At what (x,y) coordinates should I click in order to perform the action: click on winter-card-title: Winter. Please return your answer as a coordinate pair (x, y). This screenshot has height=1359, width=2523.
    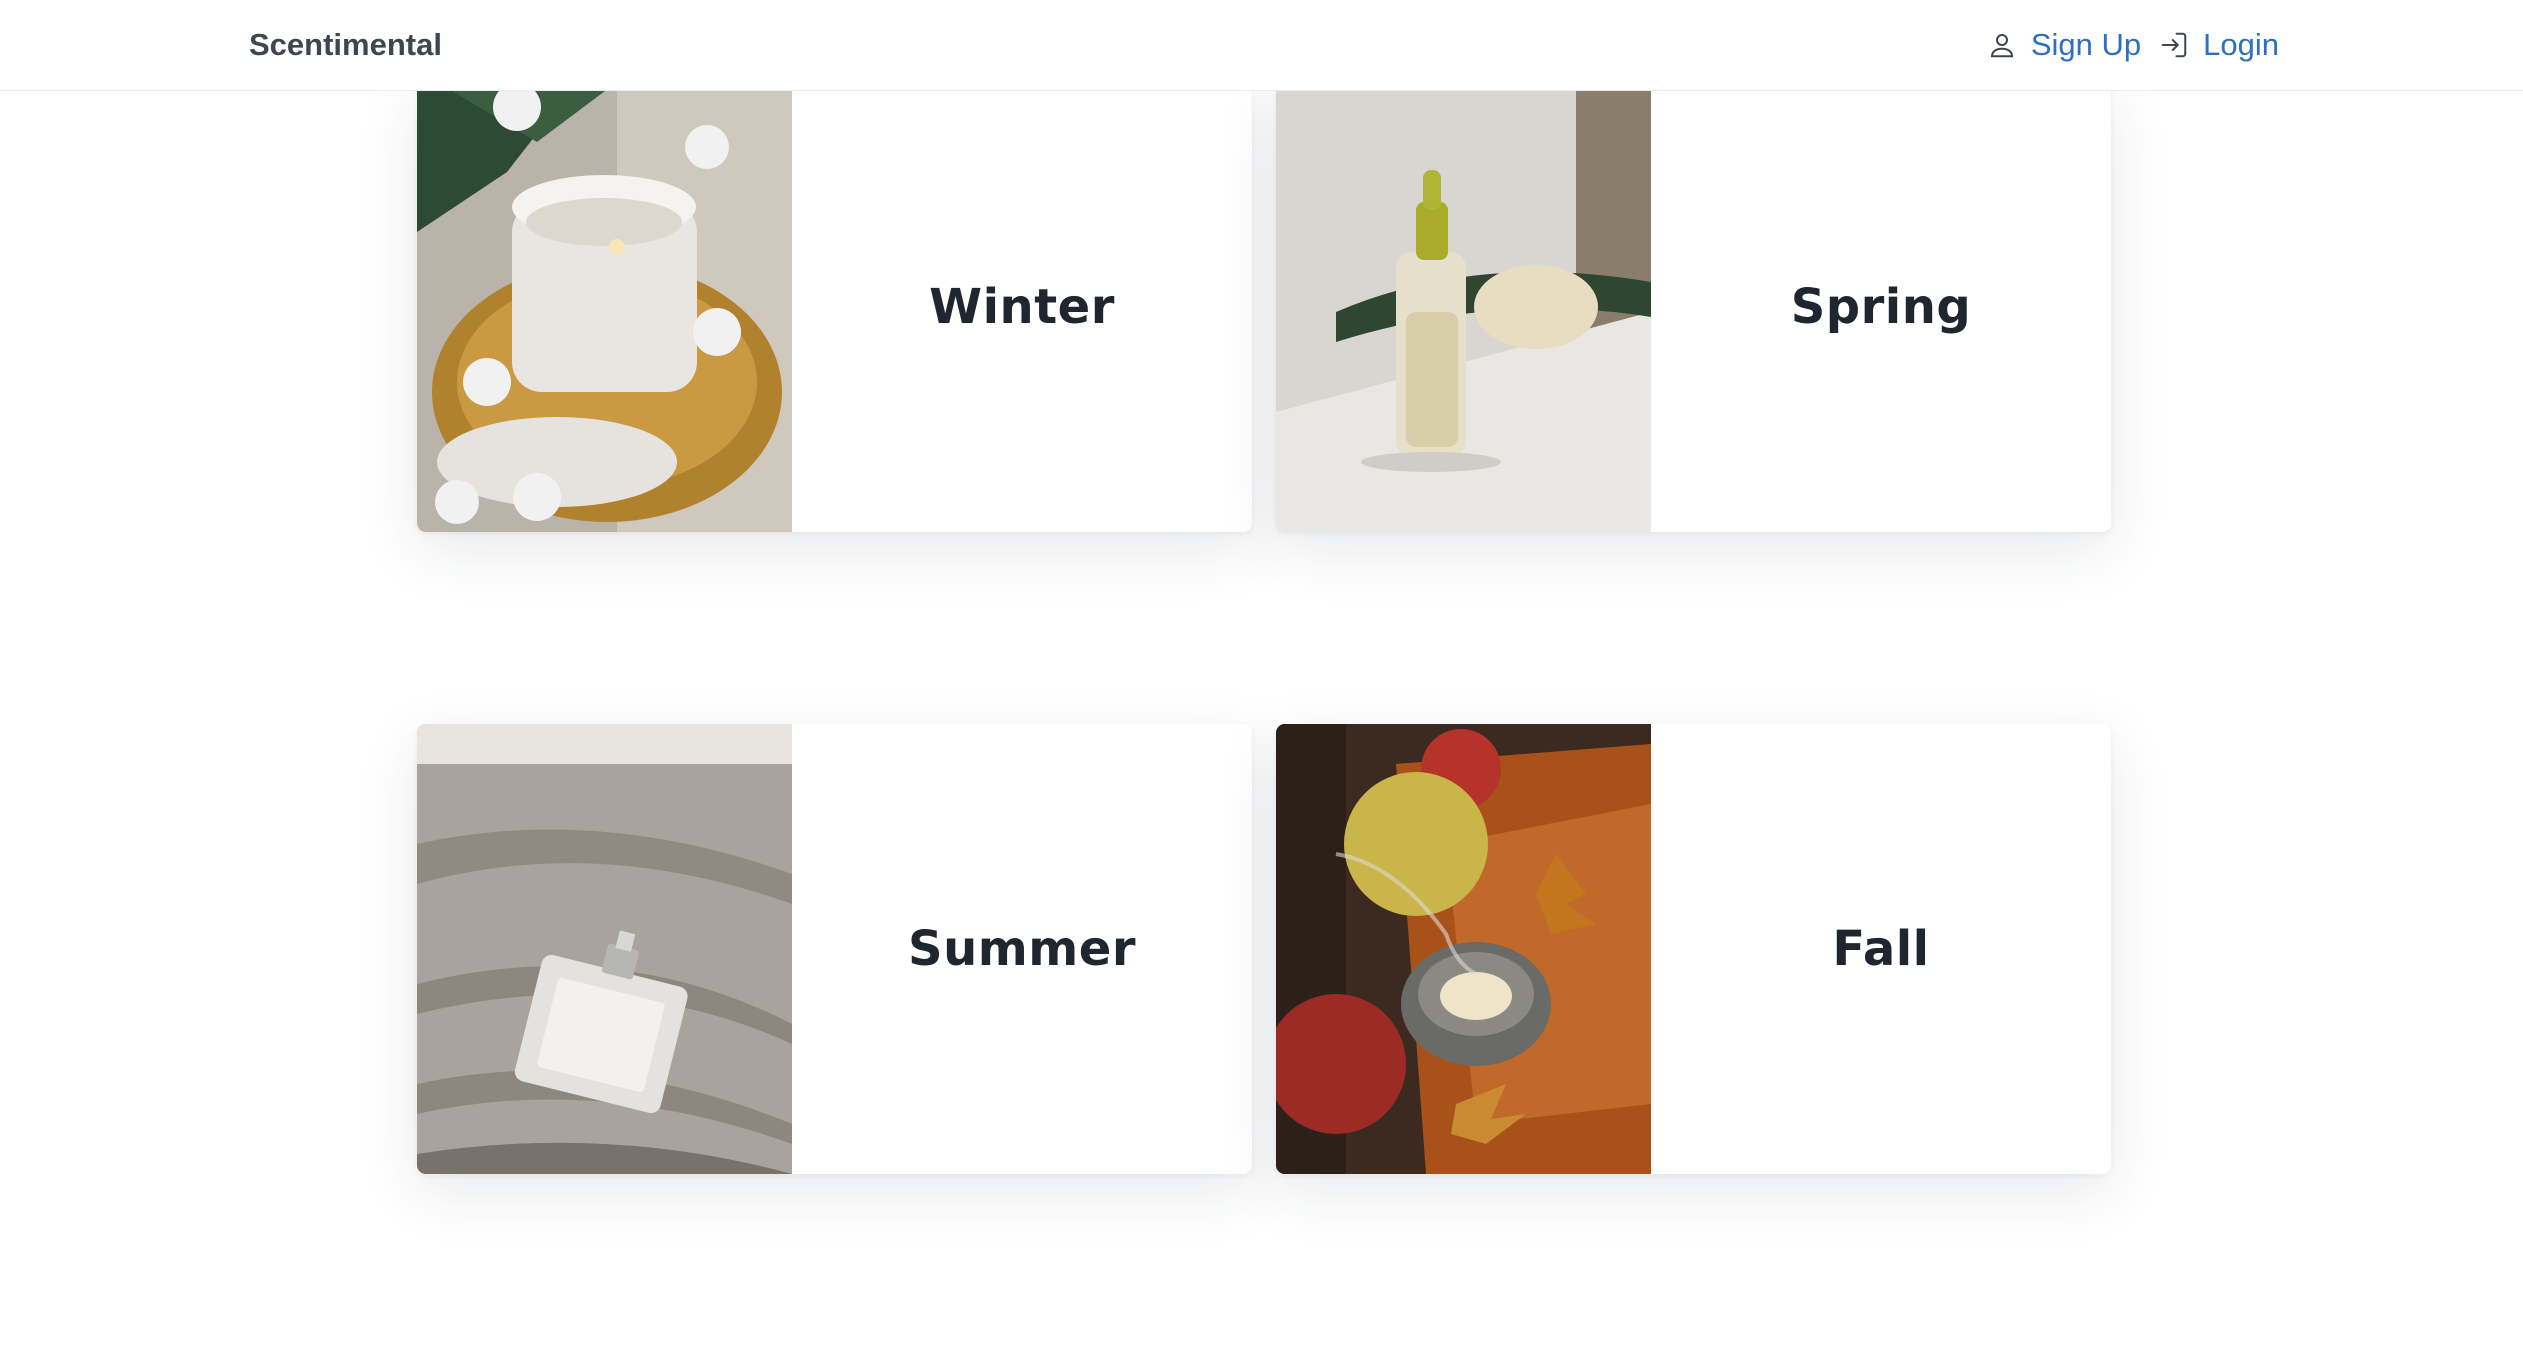
    Looking at the image, I should click on (1022, 307).